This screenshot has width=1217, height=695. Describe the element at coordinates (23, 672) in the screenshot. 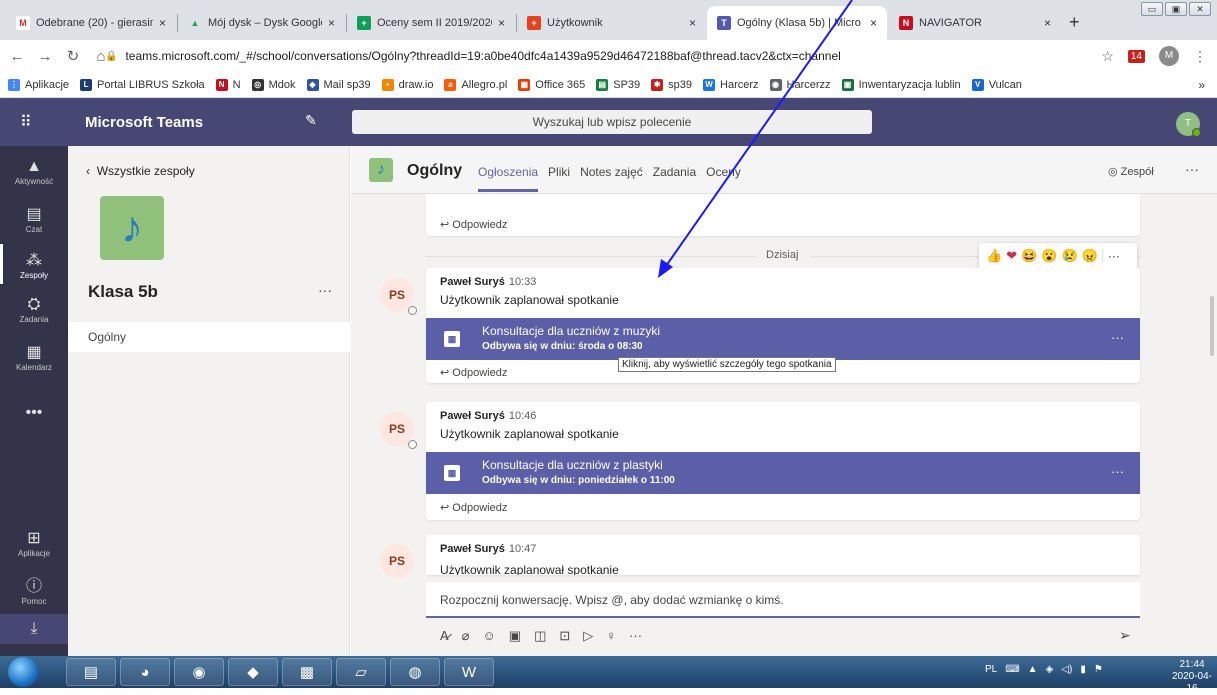

I see `start-button` at that location.